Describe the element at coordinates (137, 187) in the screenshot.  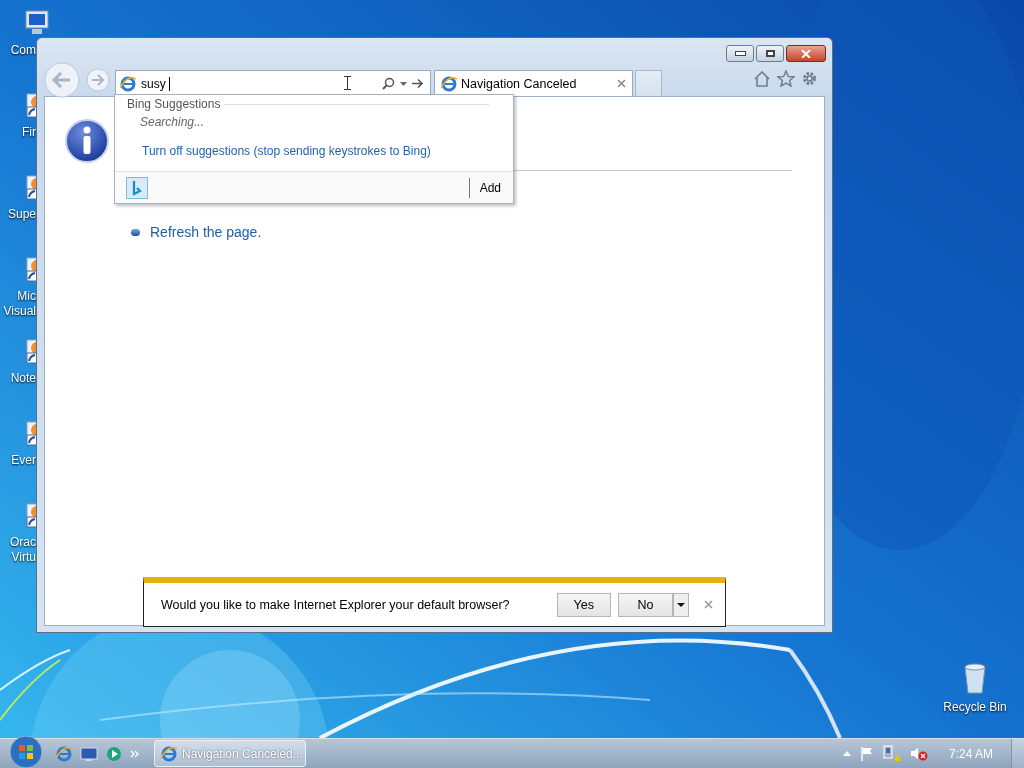
I see `bing-logo-icon` at that location.